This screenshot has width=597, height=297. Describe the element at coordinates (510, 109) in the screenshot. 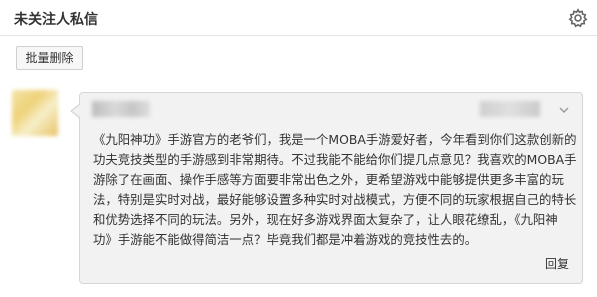

I see `timestamp-blurred` at that location.